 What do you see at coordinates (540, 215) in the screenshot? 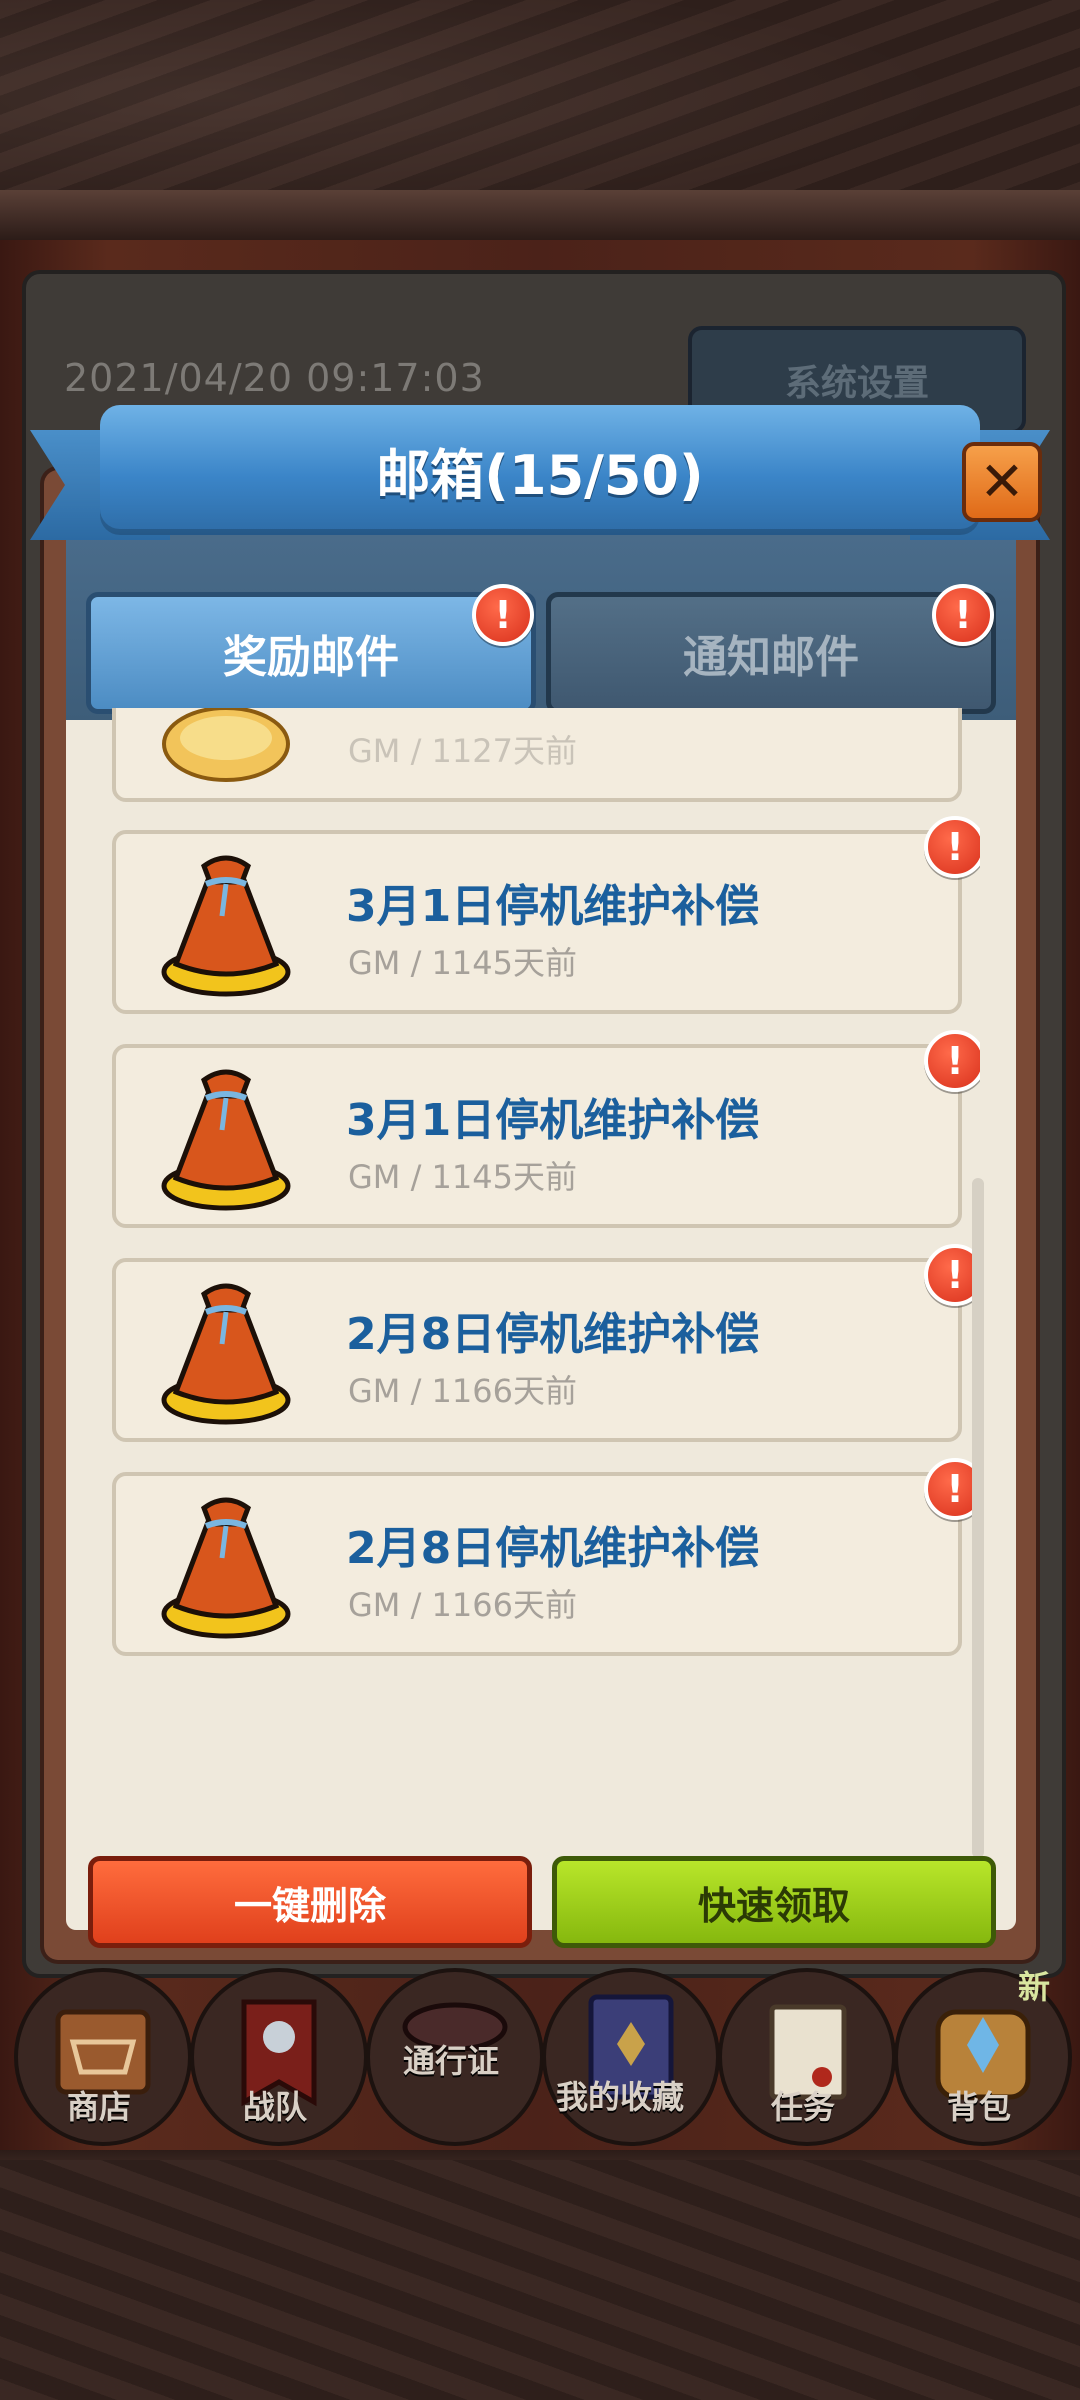
I see `top-wood-rim` at bounding box center [540, 215].